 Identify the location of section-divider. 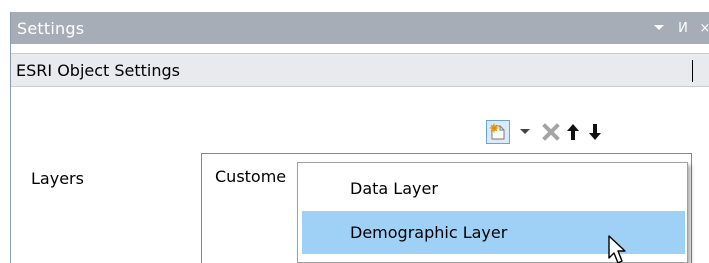
(692, 71).